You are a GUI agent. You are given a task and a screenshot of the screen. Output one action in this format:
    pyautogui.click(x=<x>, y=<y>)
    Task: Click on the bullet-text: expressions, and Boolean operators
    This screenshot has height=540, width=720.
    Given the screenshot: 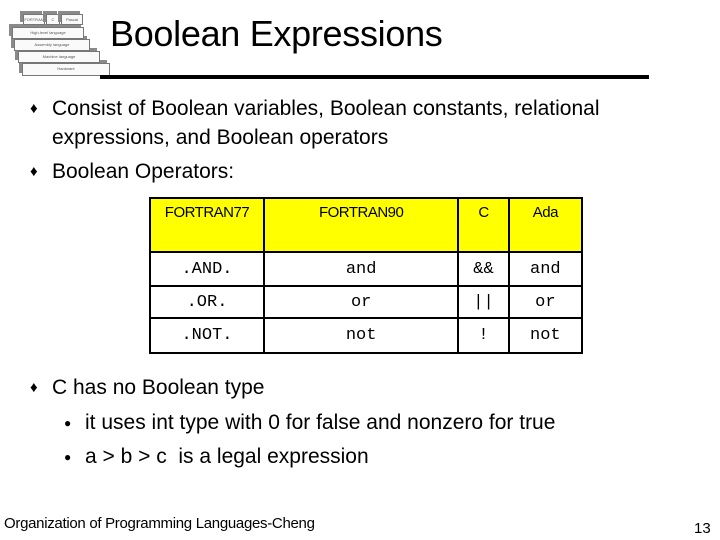 What is the action you would take?
    pyautogui.click(x=220, y=137)
    